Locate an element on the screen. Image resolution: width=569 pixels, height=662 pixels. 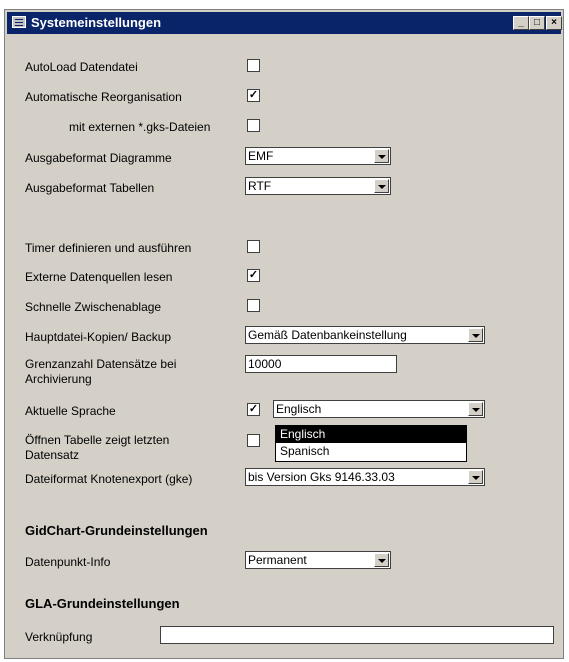
maximize-button: □ is located at coordinates (537, 23).